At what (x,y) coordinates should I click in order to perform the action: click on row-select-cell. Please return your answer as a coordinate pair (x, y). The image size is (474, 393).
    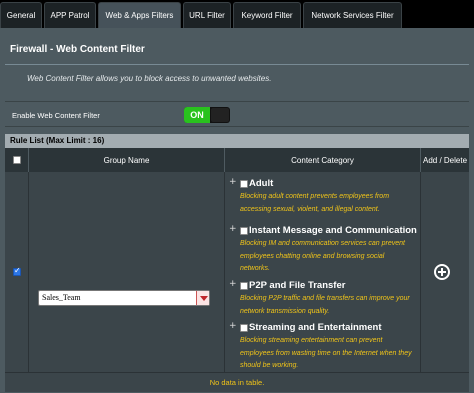
    Looking at the image, I should click on (17, 272).